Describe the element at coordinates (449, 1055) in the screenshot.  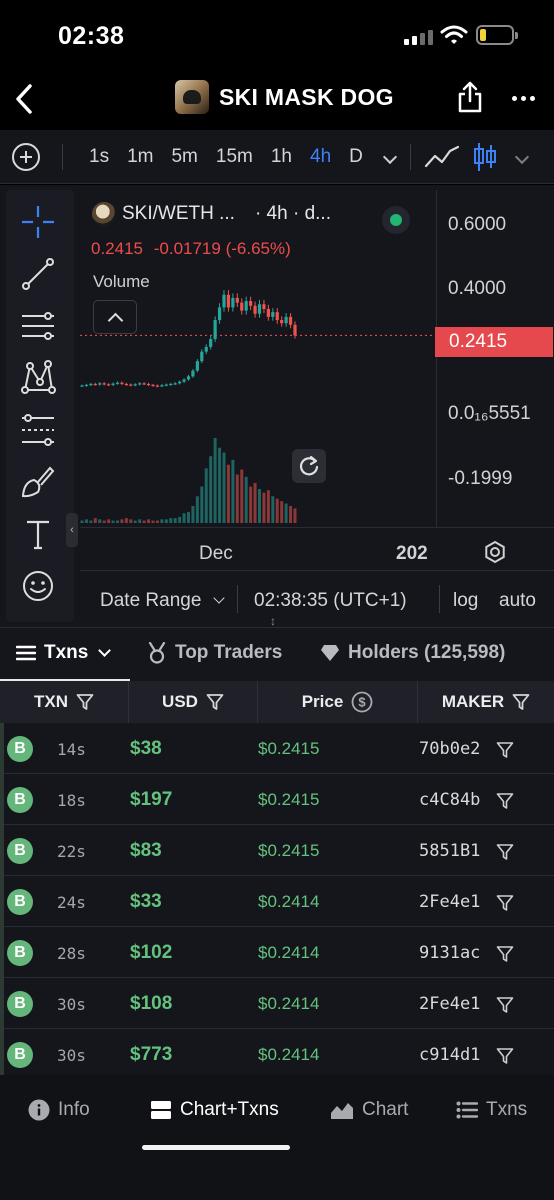
I see `txn-maker: c914d1` at that location.